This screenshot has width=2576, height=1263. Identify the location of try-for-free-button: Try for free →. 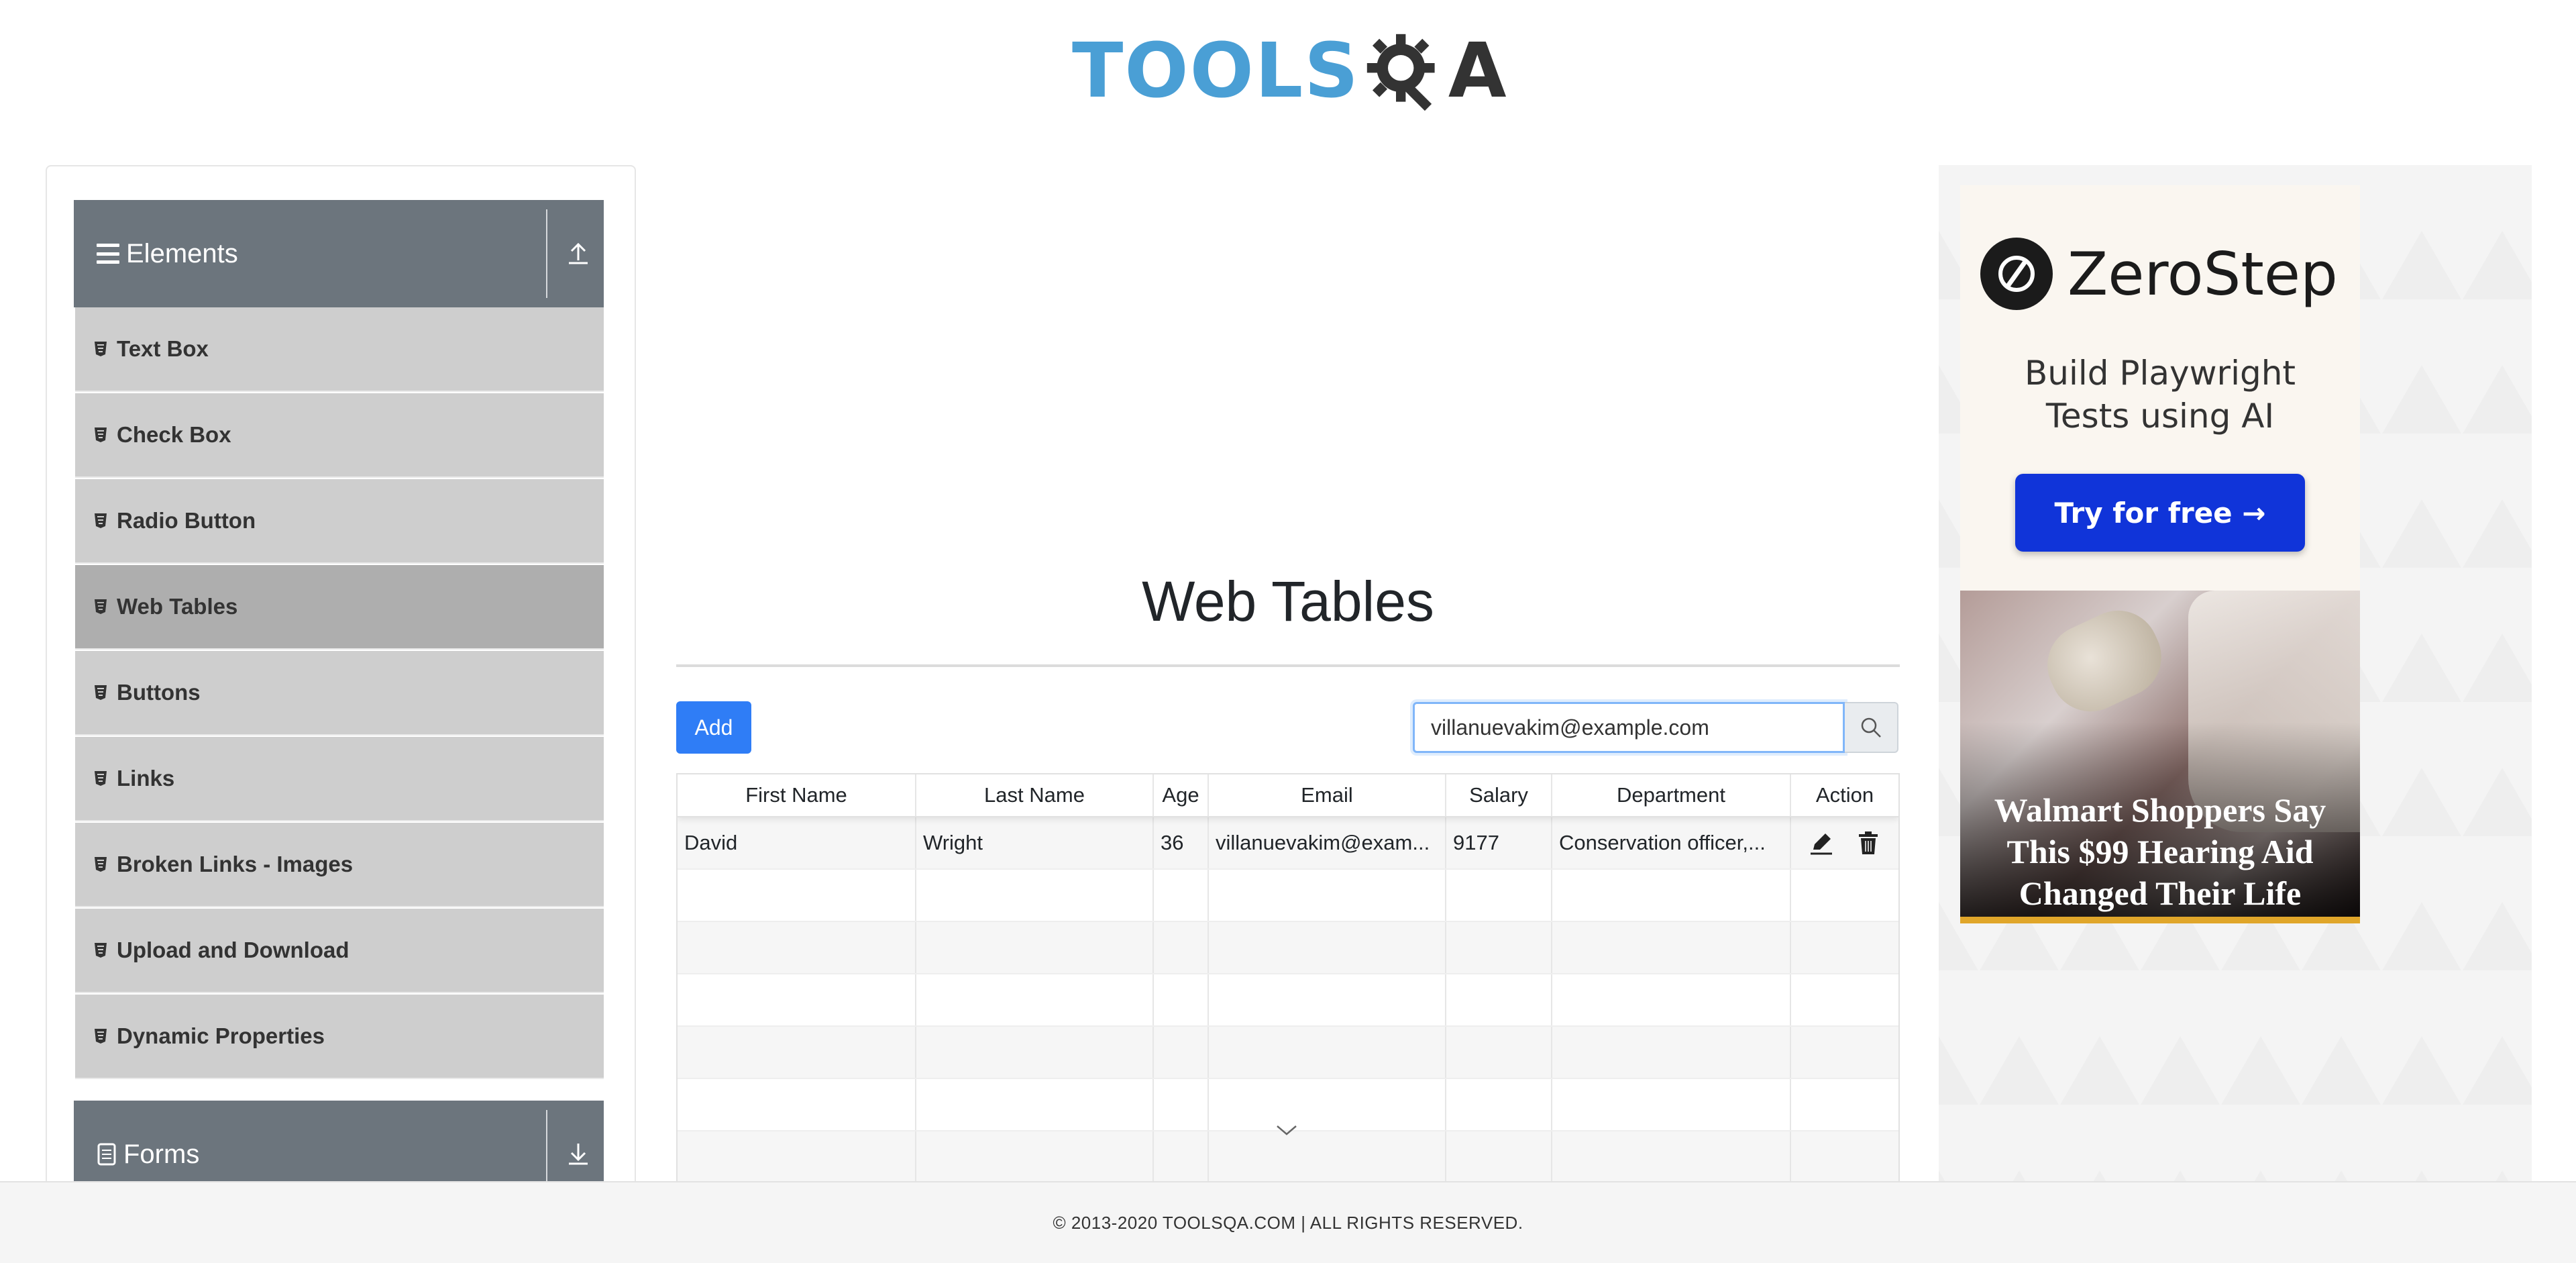
(2160, 513).